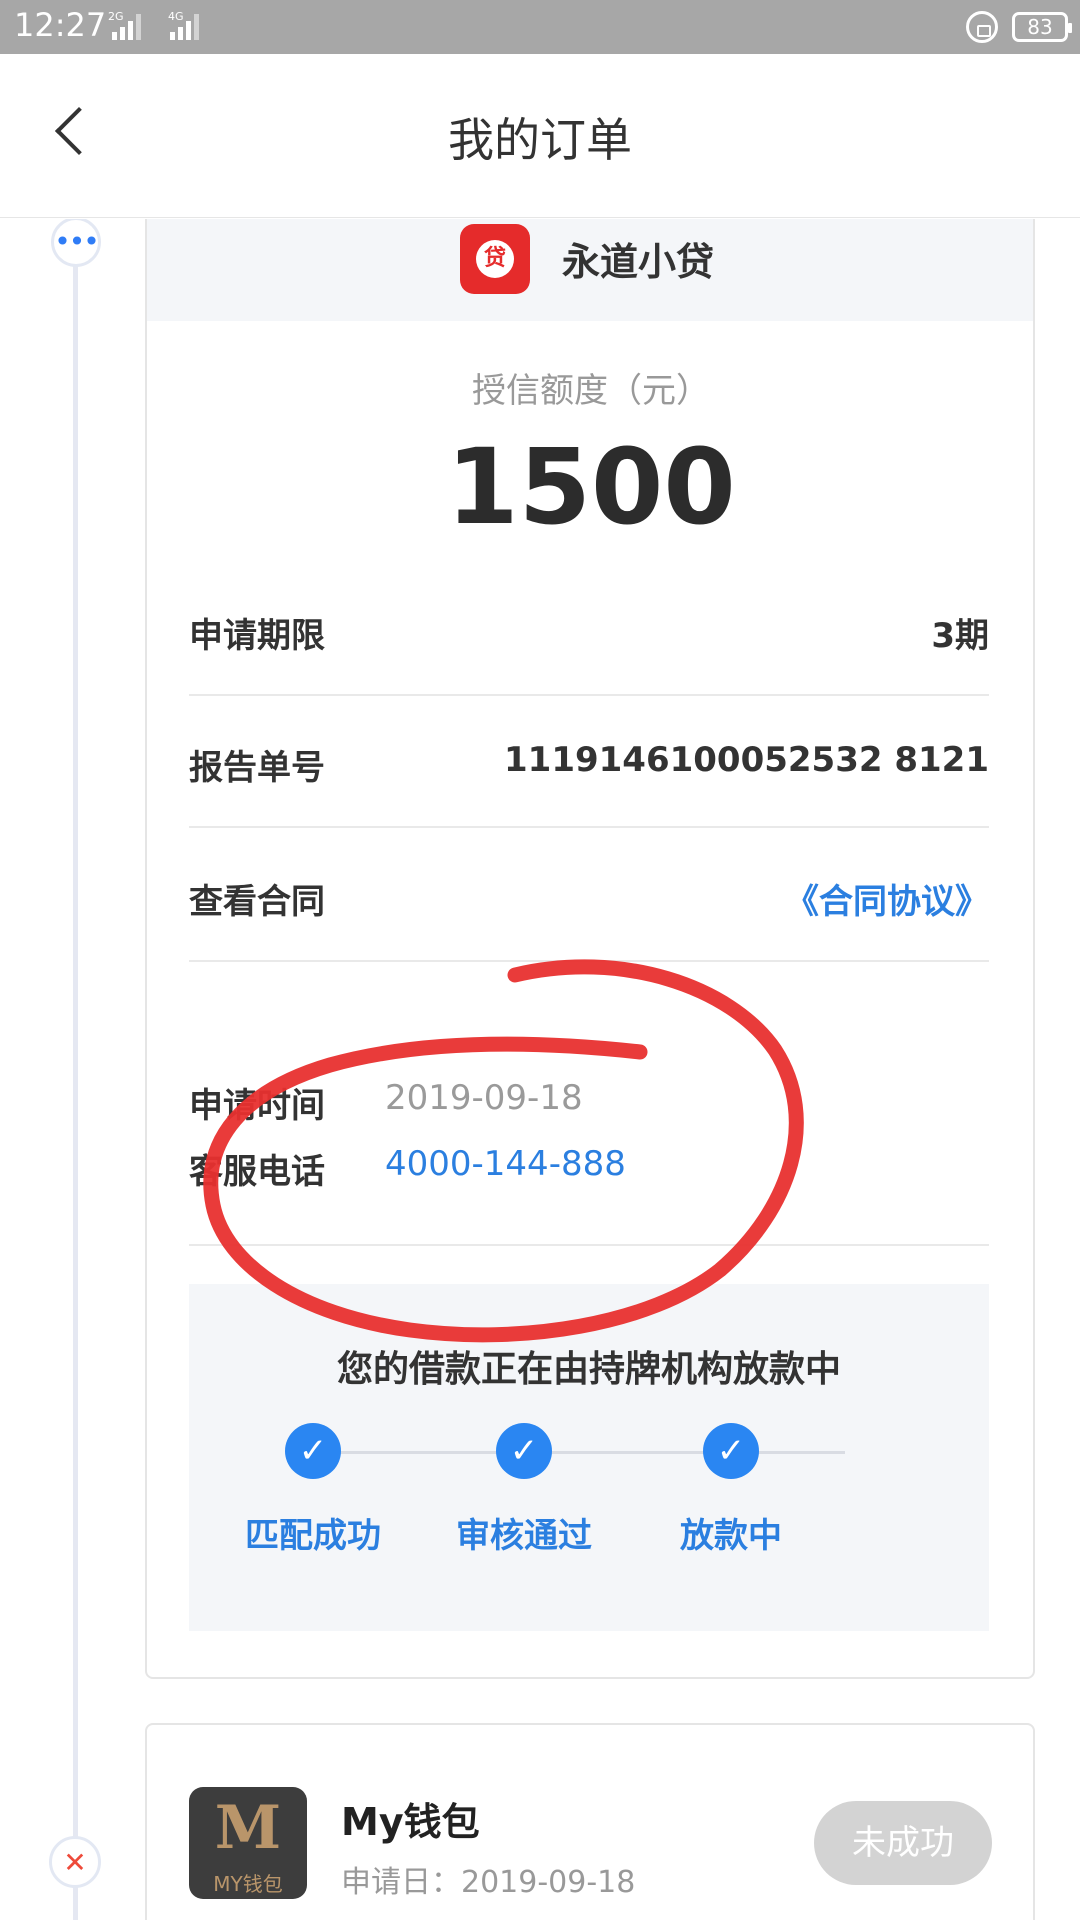 Image resolution: width=1080 pixels, height=1920 pixels. Describe the element at coordinates (731, 1536) in the screenshot. I see `step-label-disbursing: 放款中` at that location.